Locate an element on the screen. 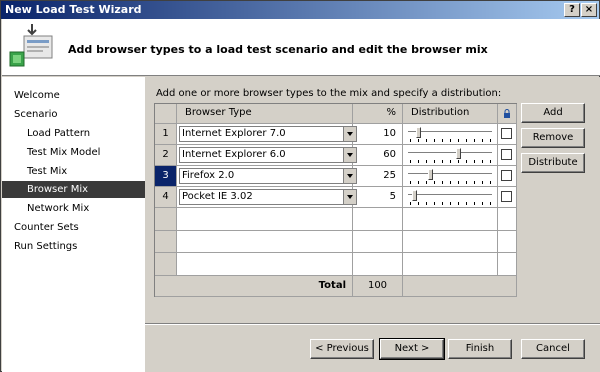 The width and height of the screenshot is (600, 372). browser-cell: Internet Explorer 7.0 is located at coordinates (267, 134).